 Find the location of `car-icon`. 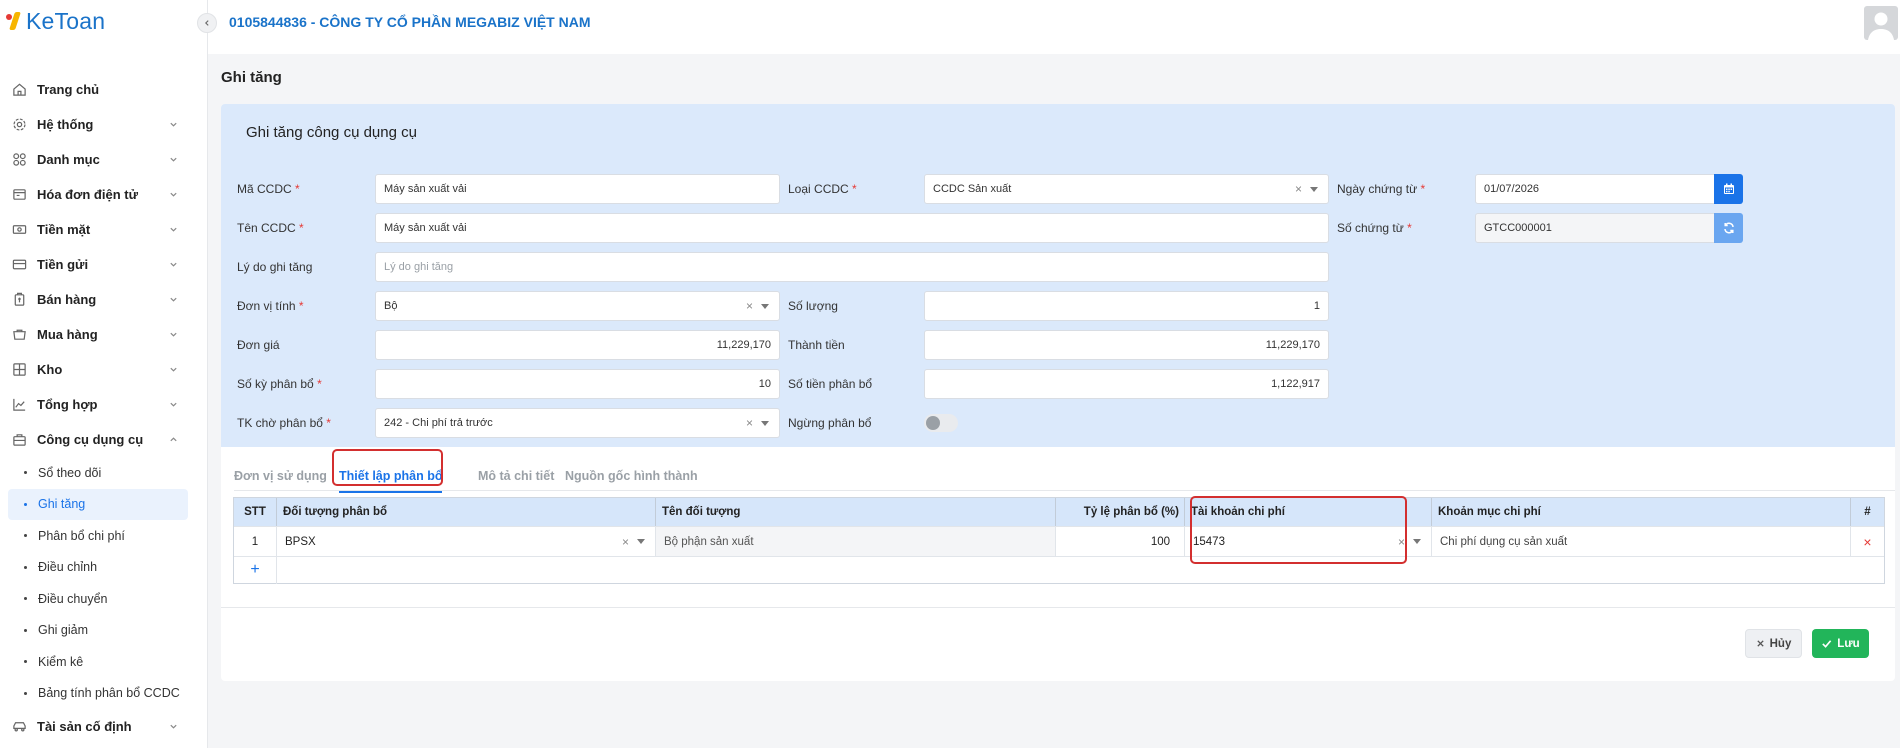

car-icon is located at coordinates (19, 727).